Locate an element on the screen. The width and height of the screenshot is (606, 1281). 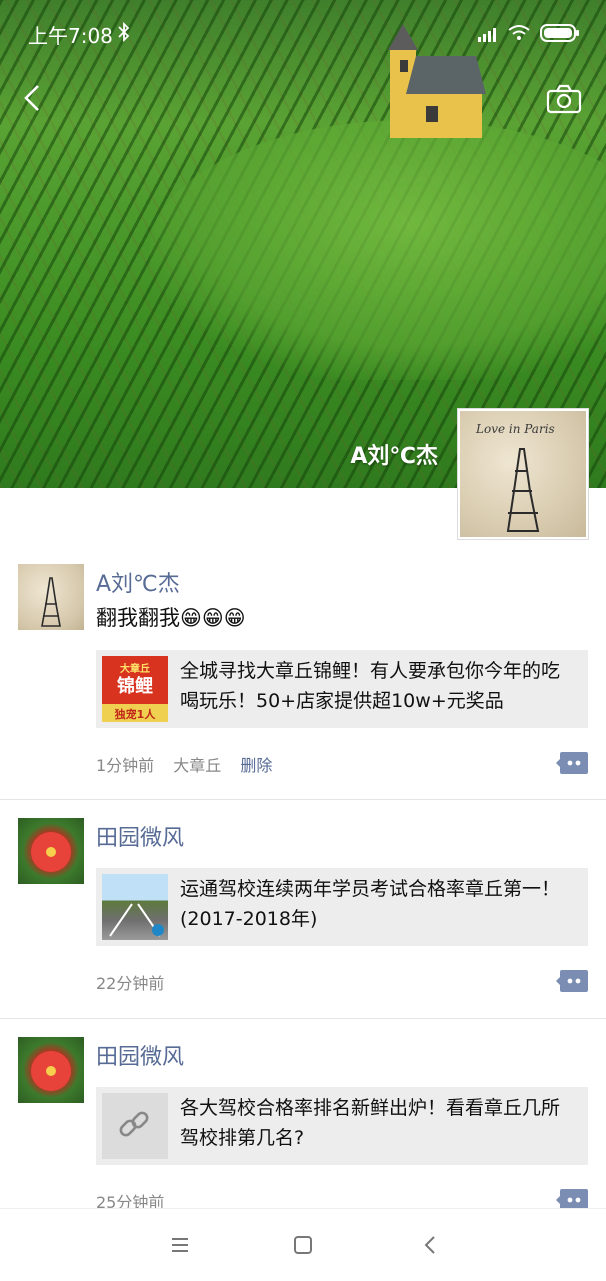
eiffel-tower-avatar is located at coordinates (51, 602).